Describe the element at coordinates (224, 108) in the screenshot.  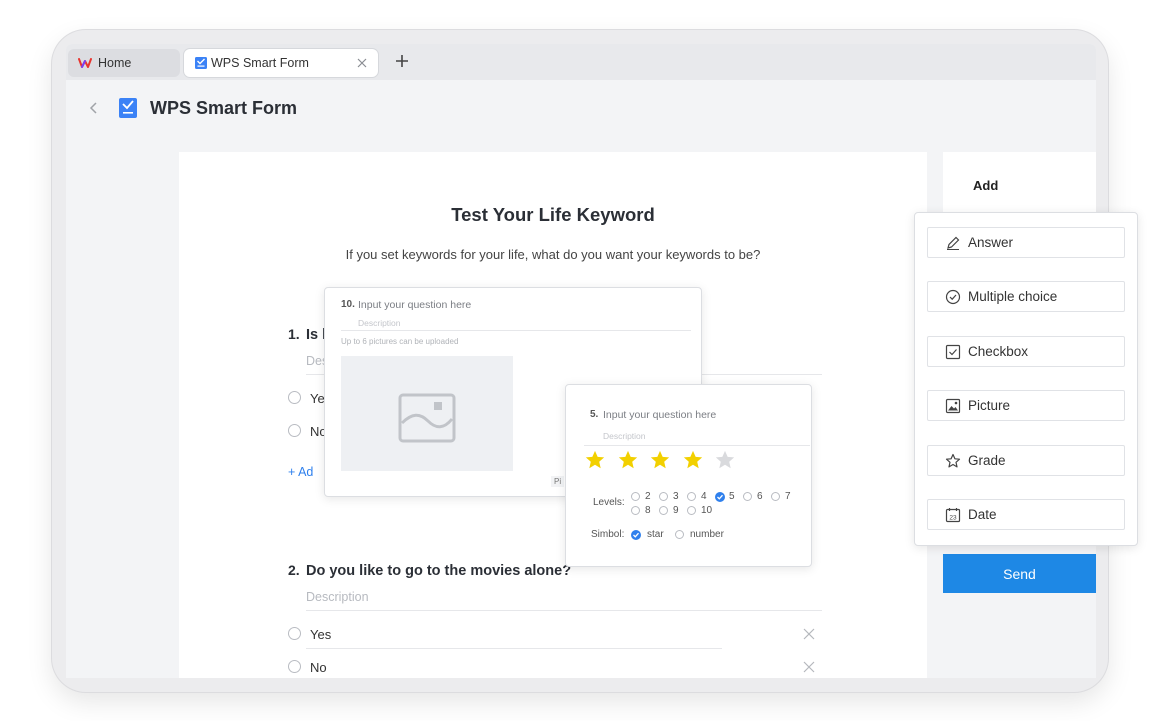
I see `page-title: WPS Smart Form` at that location.